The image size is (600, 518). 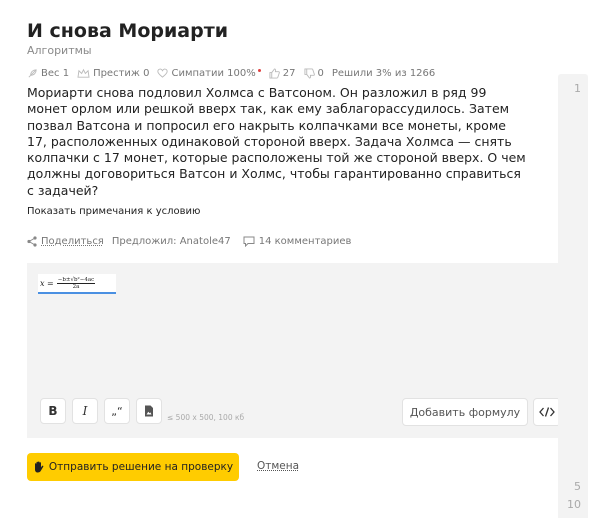 What do you see at coordinates (55, 73) in the screenshot?
I see `weight-value: Вес 1` at bounding box center [55, 73].